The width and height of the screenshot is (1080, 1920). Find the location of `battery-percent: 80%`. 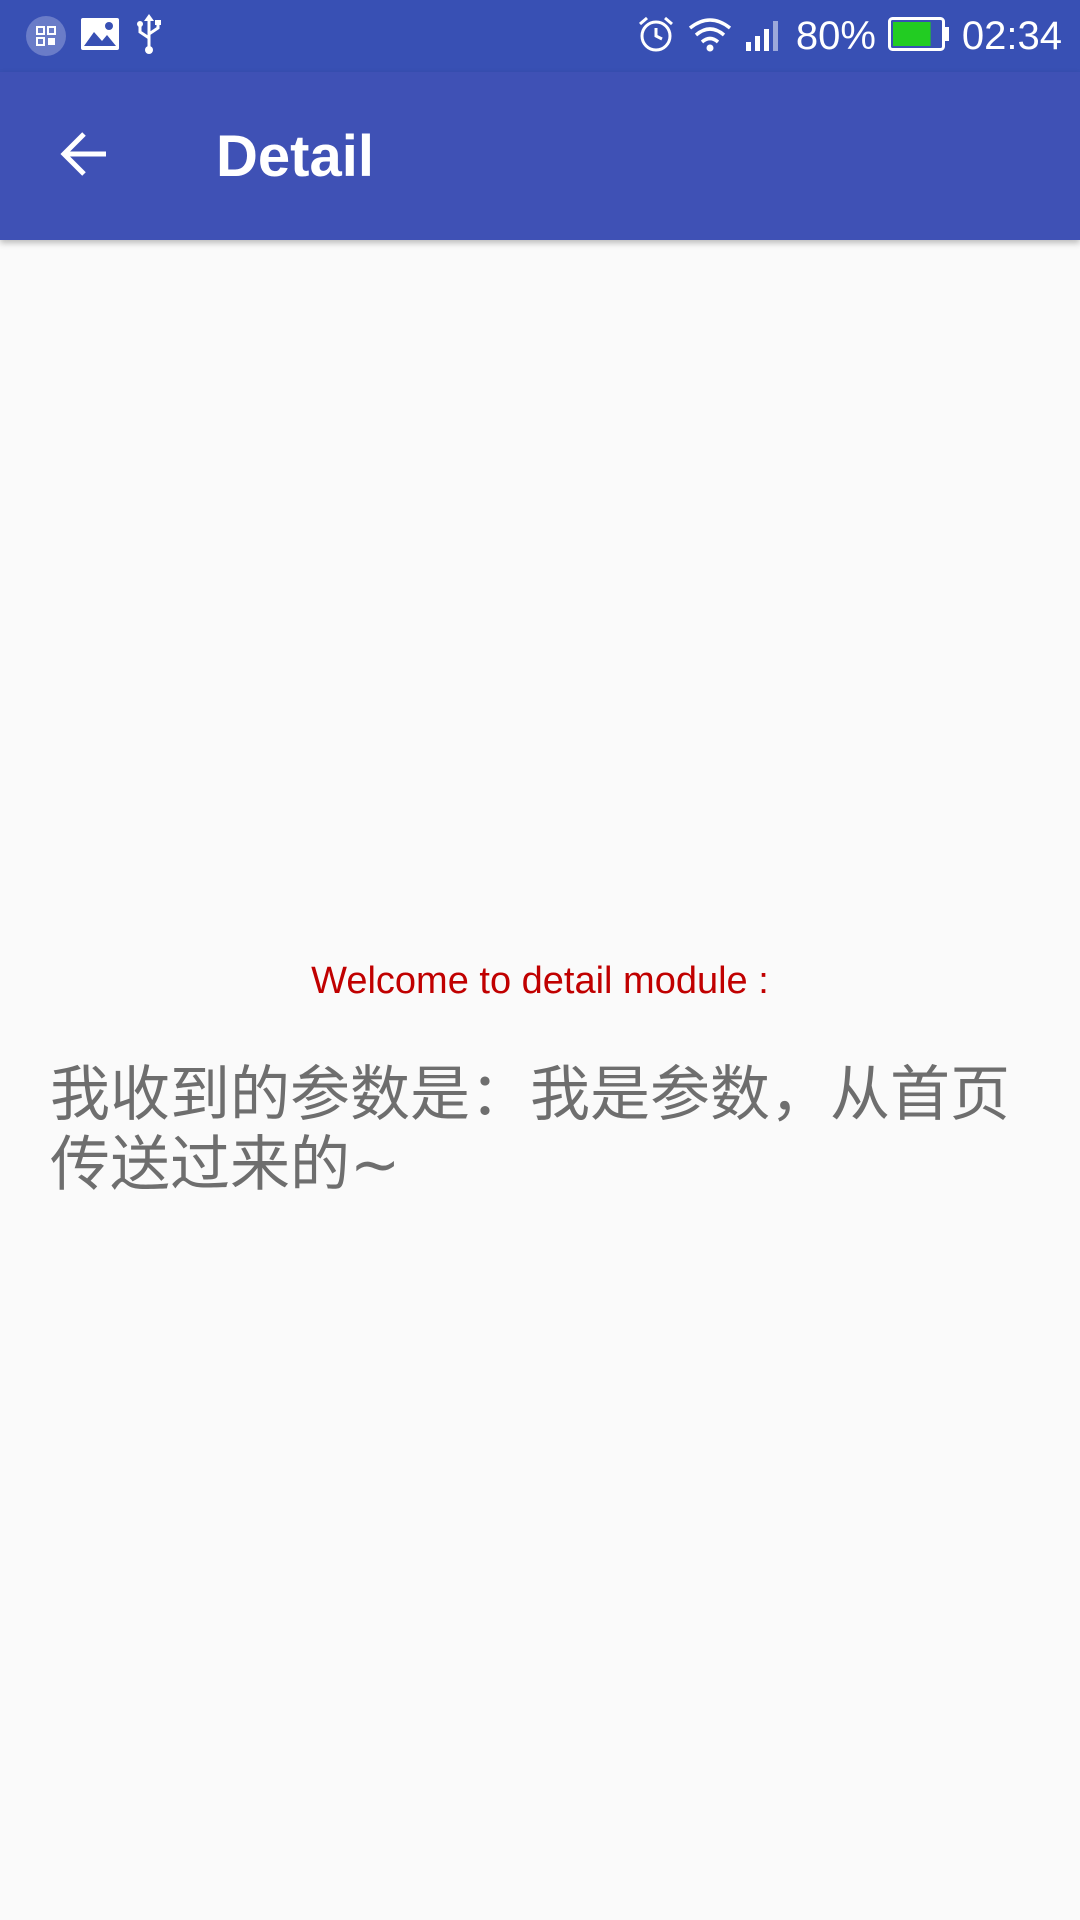

battery-percent: 80% is located at coordinates (835, 36).